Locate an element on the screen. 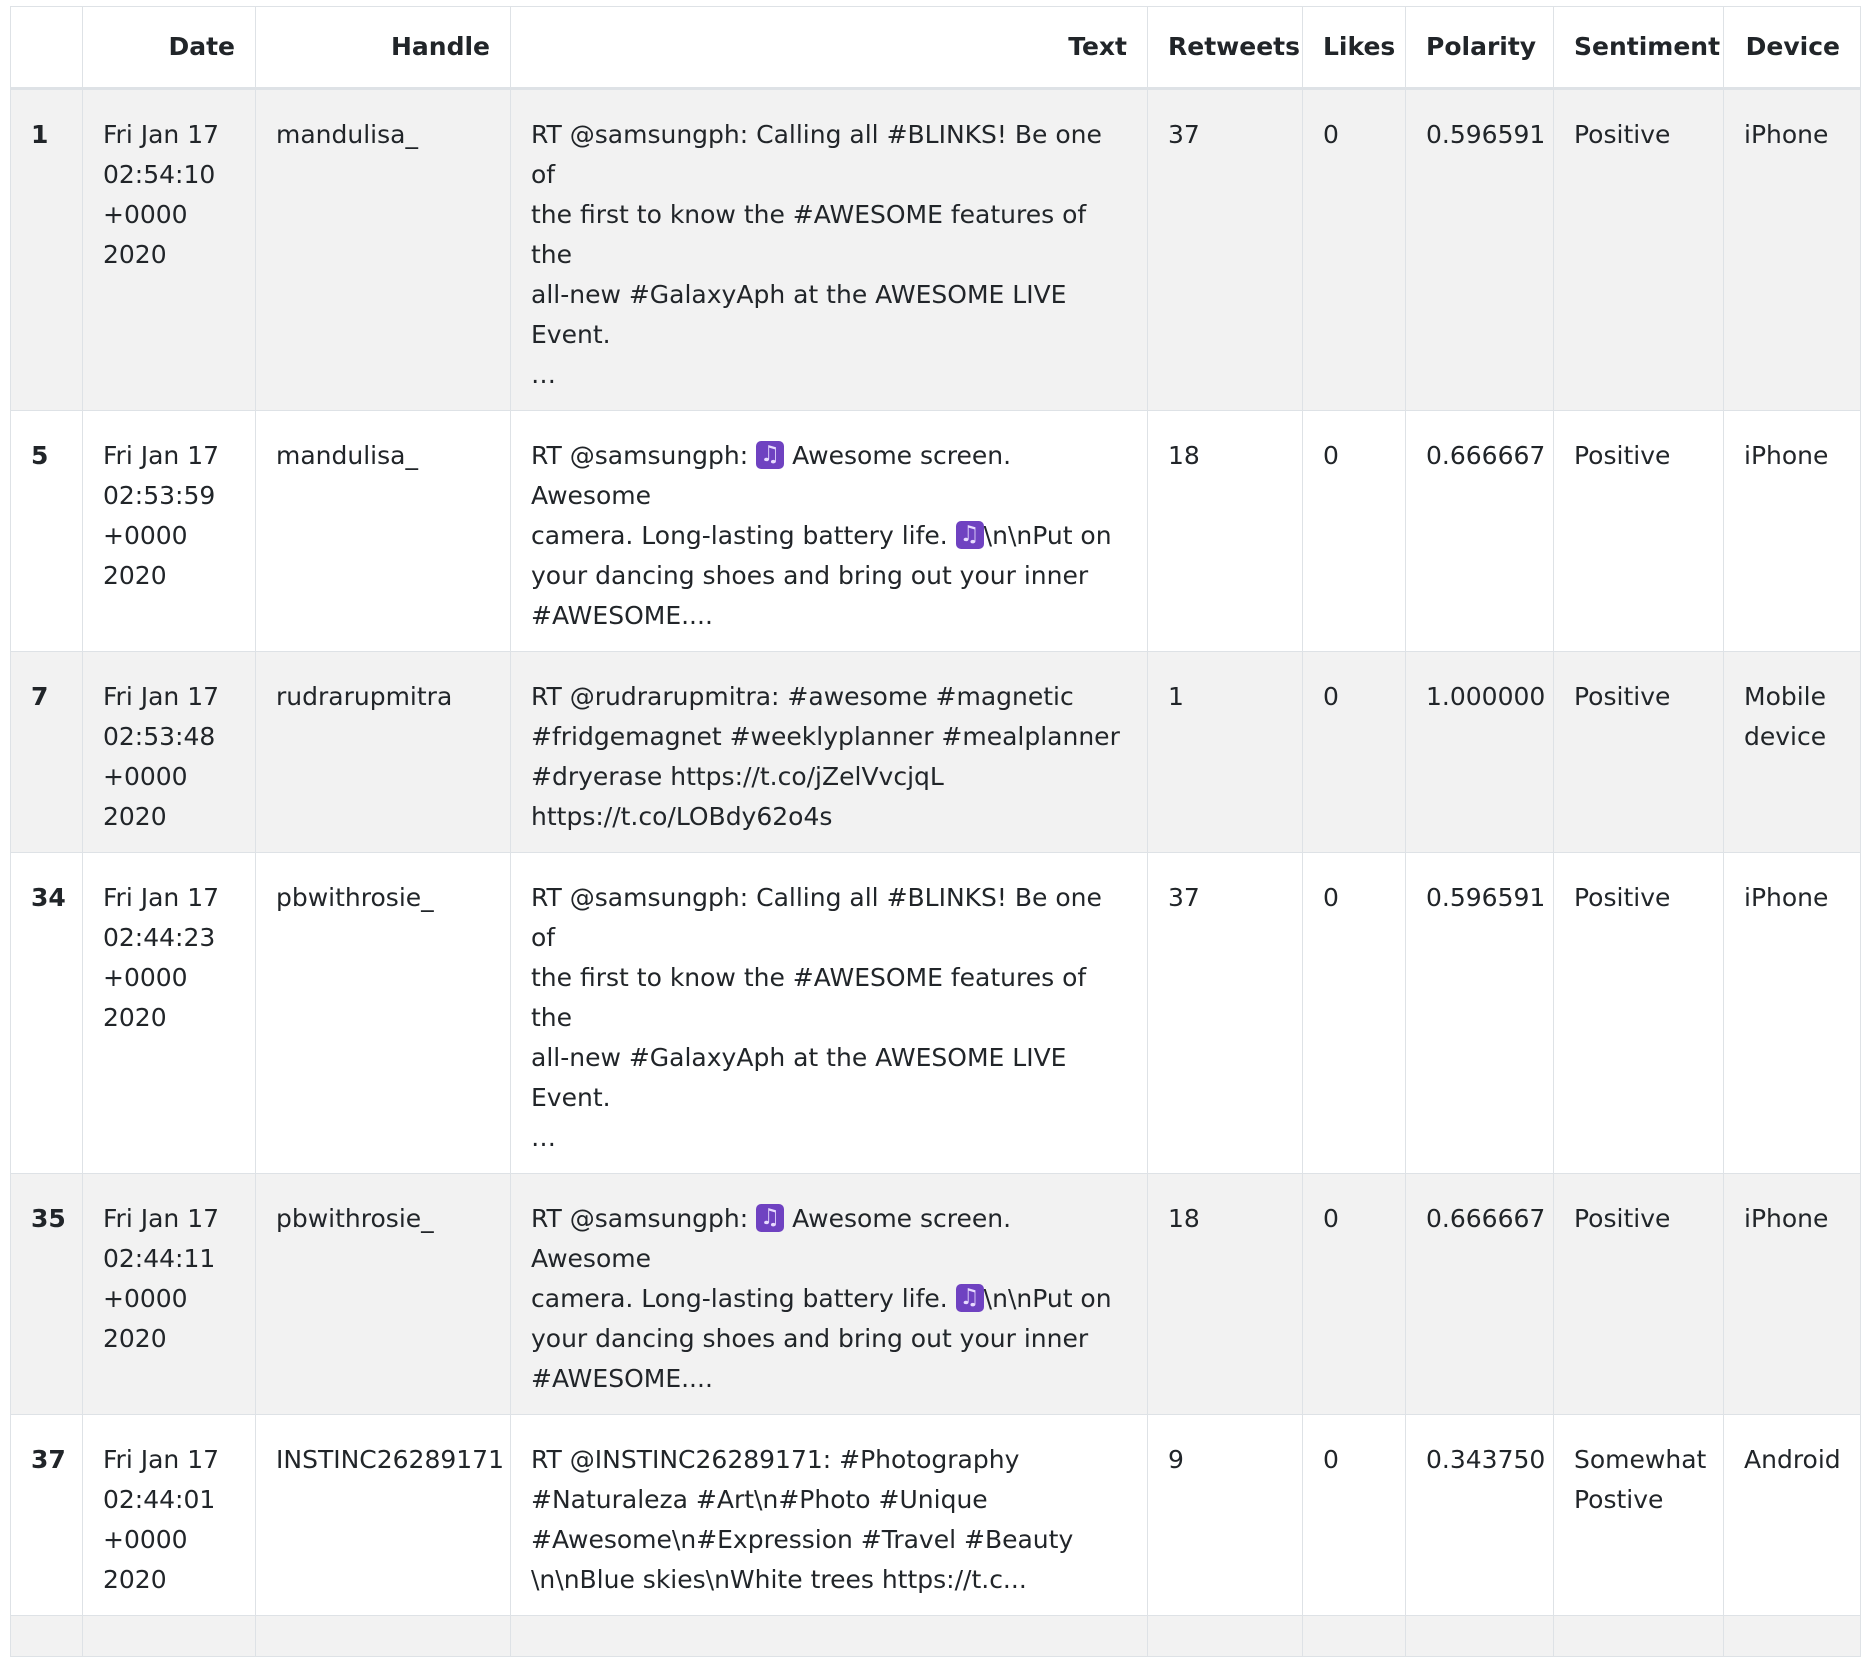 This screenshot has height=1657, width=1868. device-line: iPhone is located at coordinates (1786, 1218).